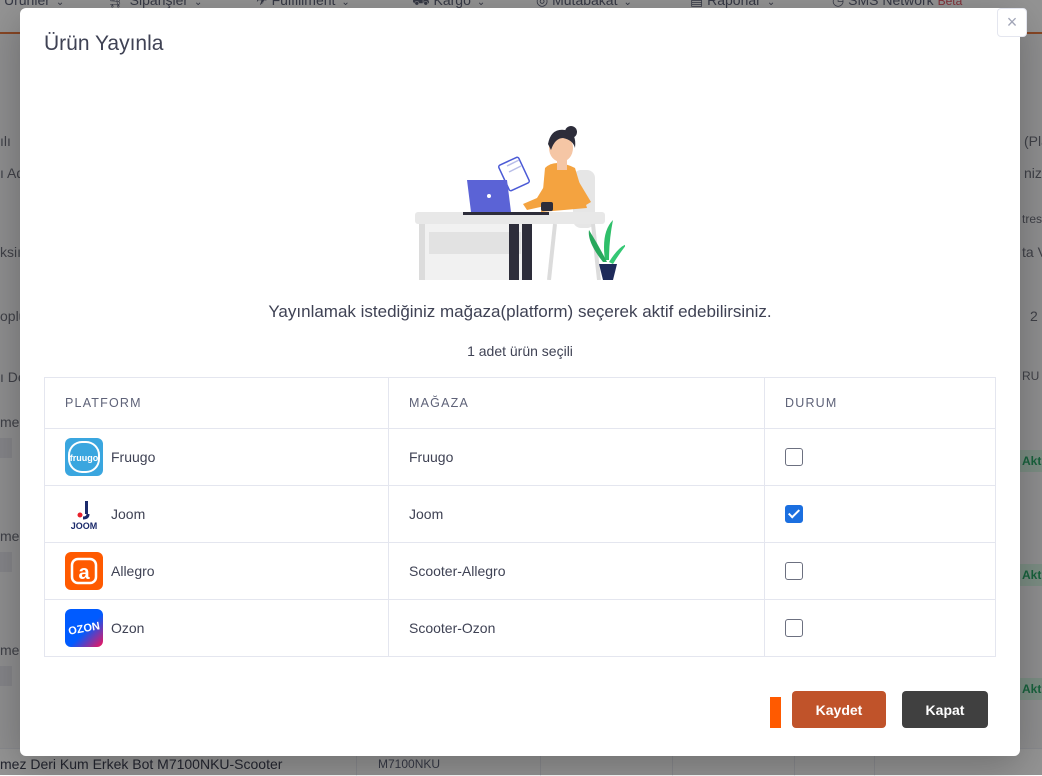 The image size is (1042, 776). What do you see at coordinates (576, 457) in the screenshot?
I see `store-name: Fruugo` at bounding box center [576, 457].